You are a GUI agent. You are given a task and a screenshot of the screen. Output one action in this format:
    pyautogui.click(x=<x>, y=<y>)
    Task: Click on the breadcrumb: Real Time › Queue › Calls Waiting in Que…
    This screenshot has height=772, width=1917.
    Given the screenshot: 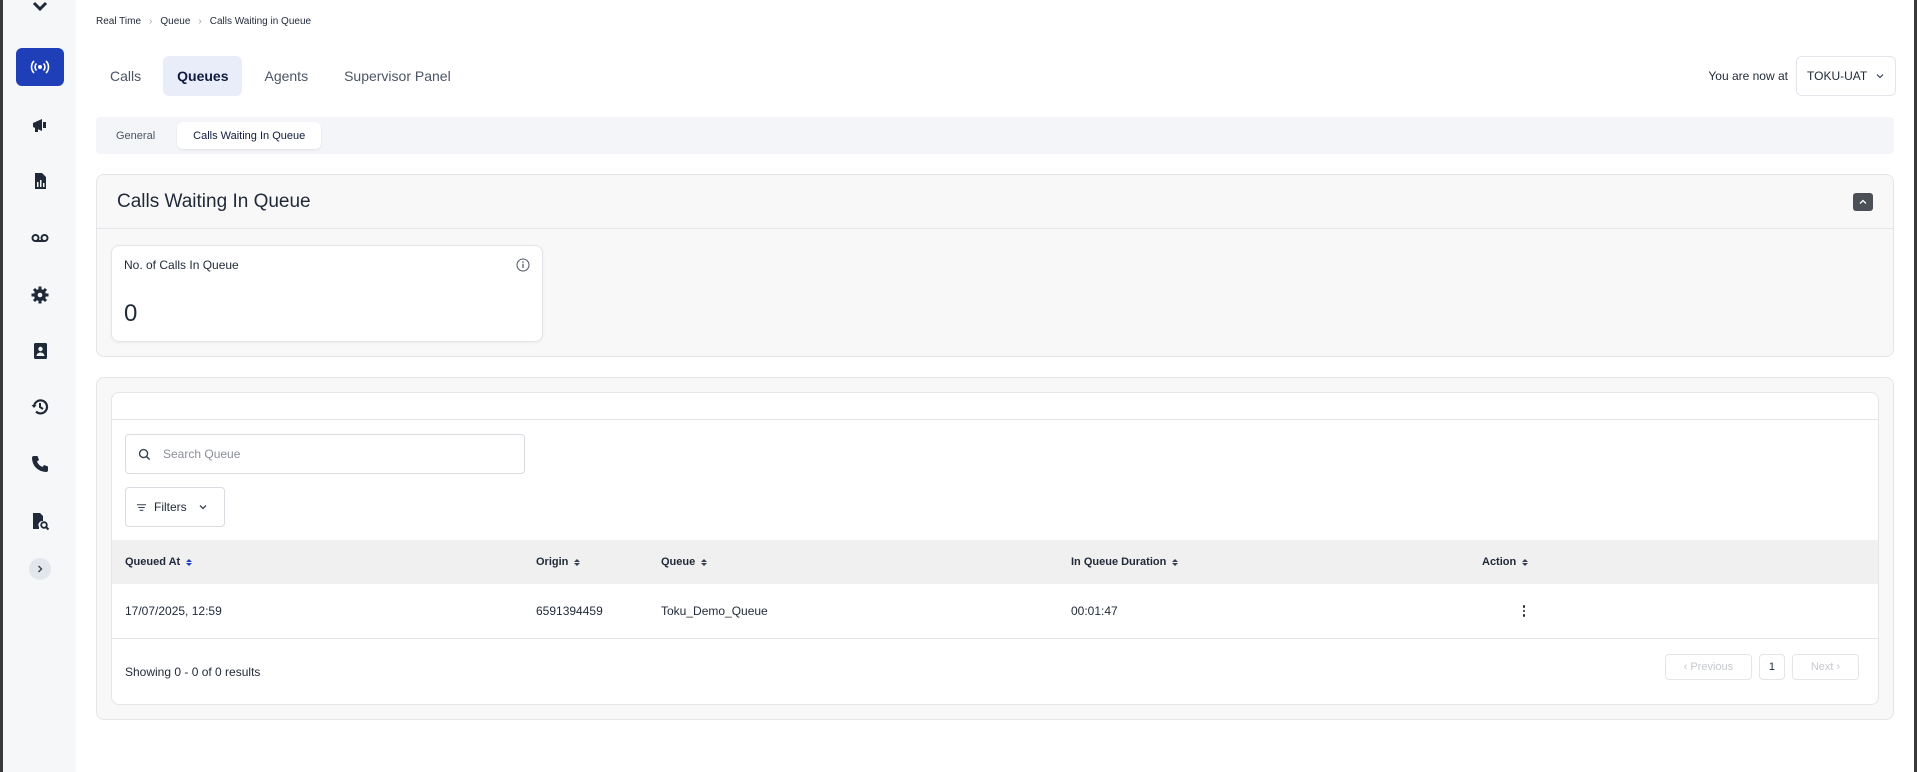 What is the action you would take?
    pyautogui.click(x=203, y=21)
    